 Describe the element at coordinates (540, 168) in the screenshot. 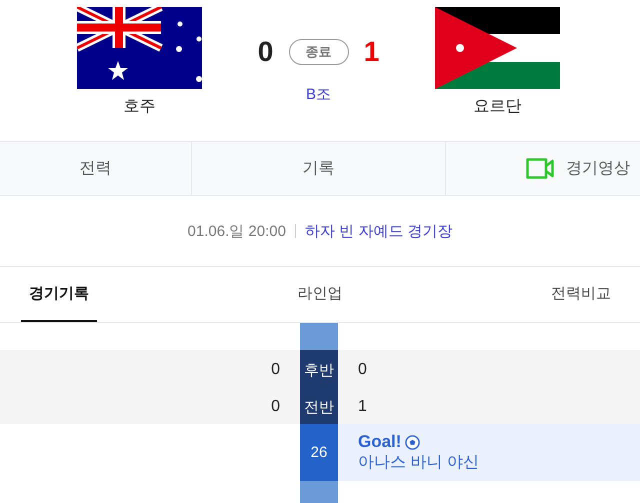

I see `video-camera-icon` at that location.